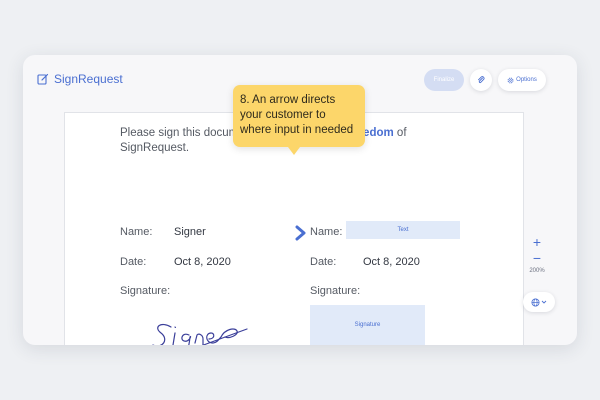 The width and height of the screenshot is (600, 400). I want to click on signature-input-field: Signature, so click(367, 325).